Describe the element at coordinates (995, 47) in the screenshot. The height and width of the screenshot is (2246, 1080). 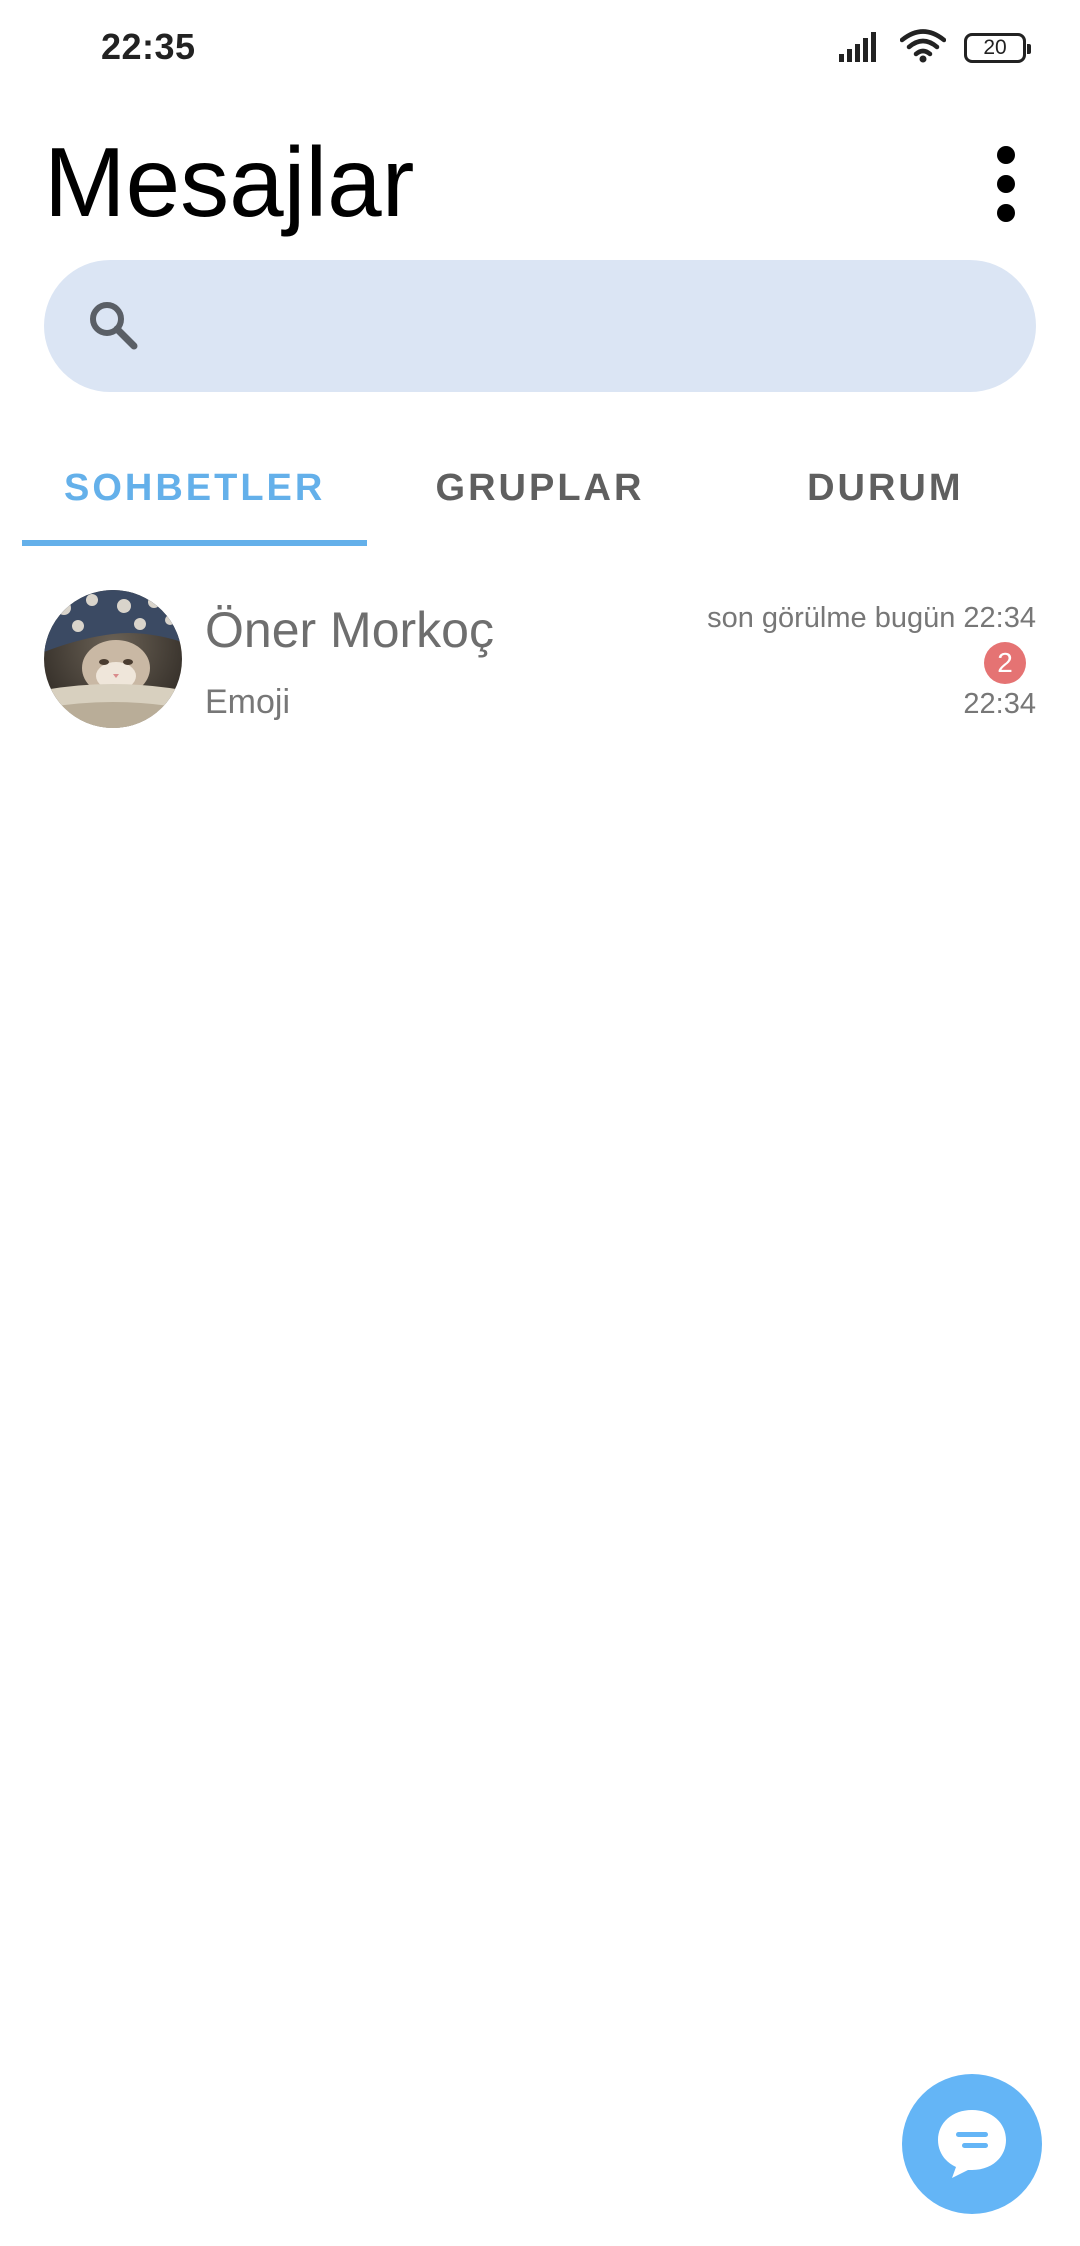
I see `battery-level: 20` at that location.